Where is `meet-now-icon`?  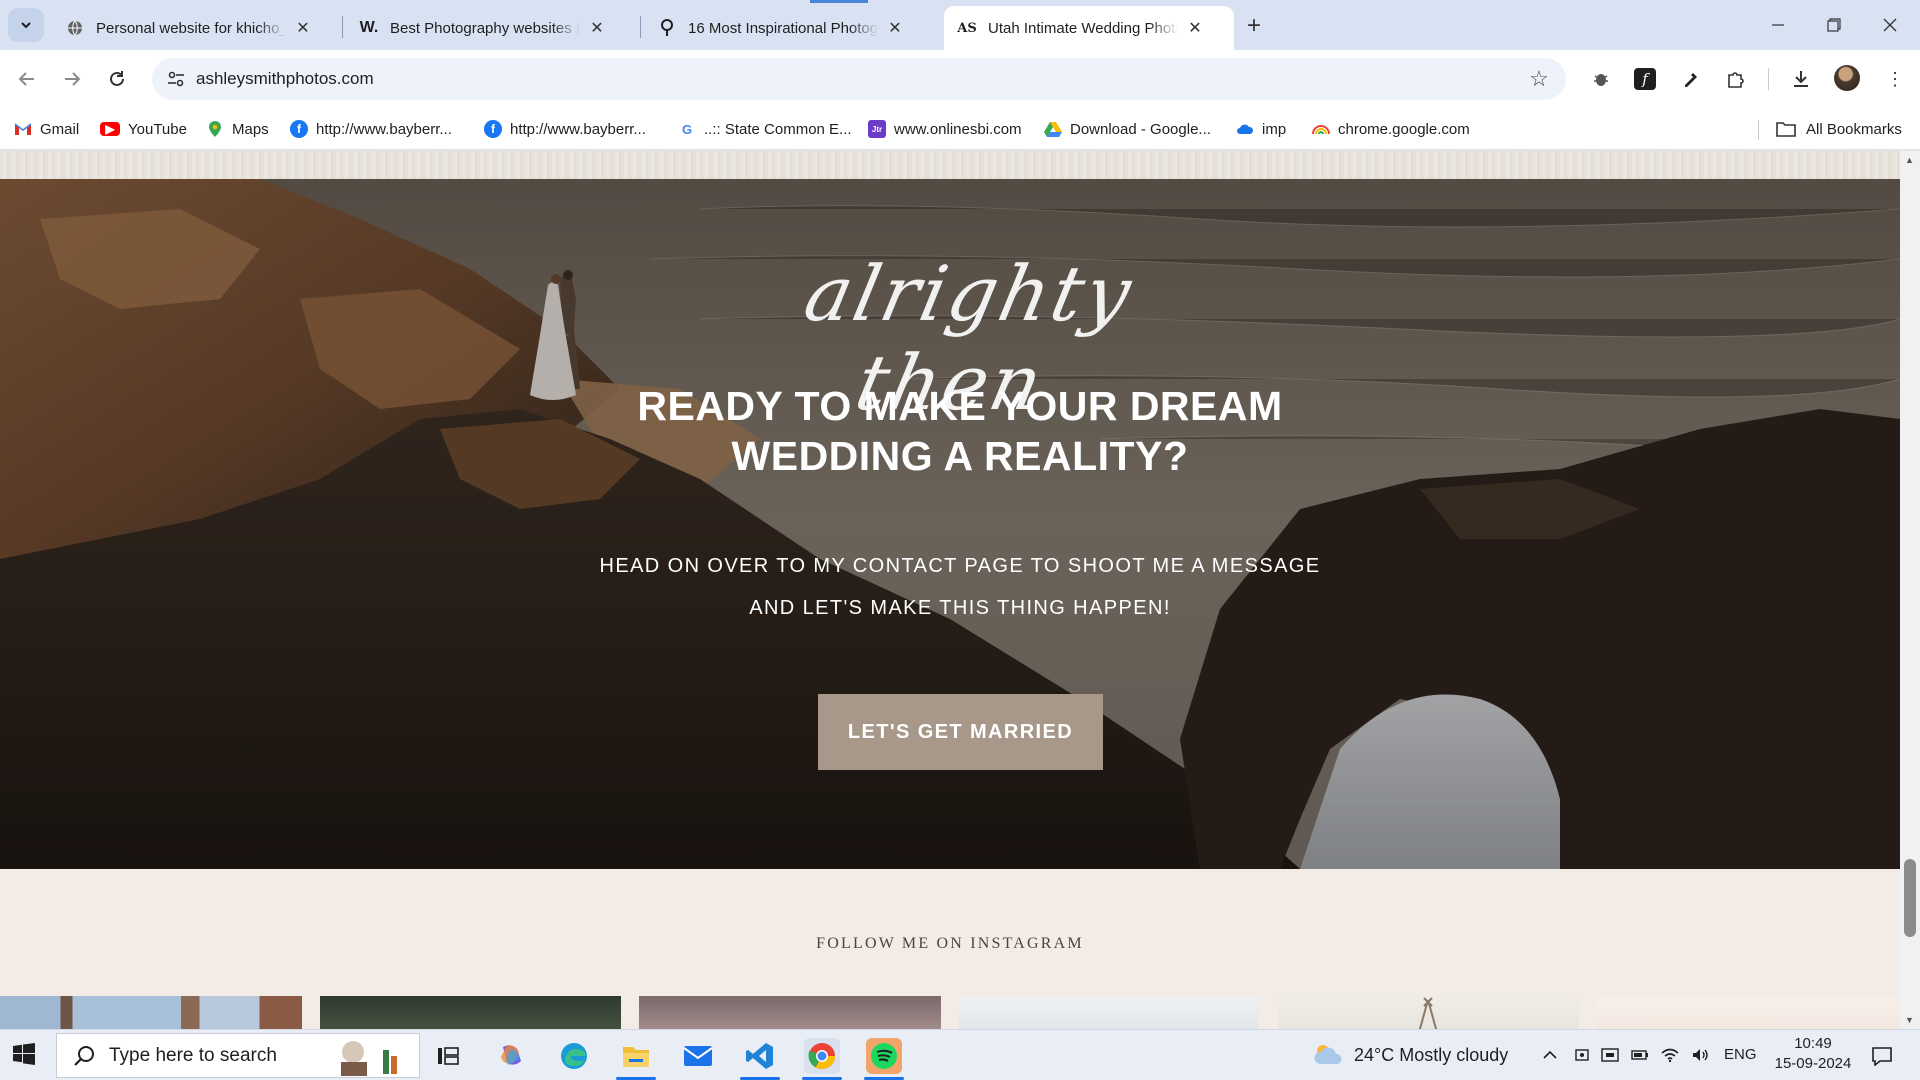 meet-now-icon is located at coordinates (1582, 1055).